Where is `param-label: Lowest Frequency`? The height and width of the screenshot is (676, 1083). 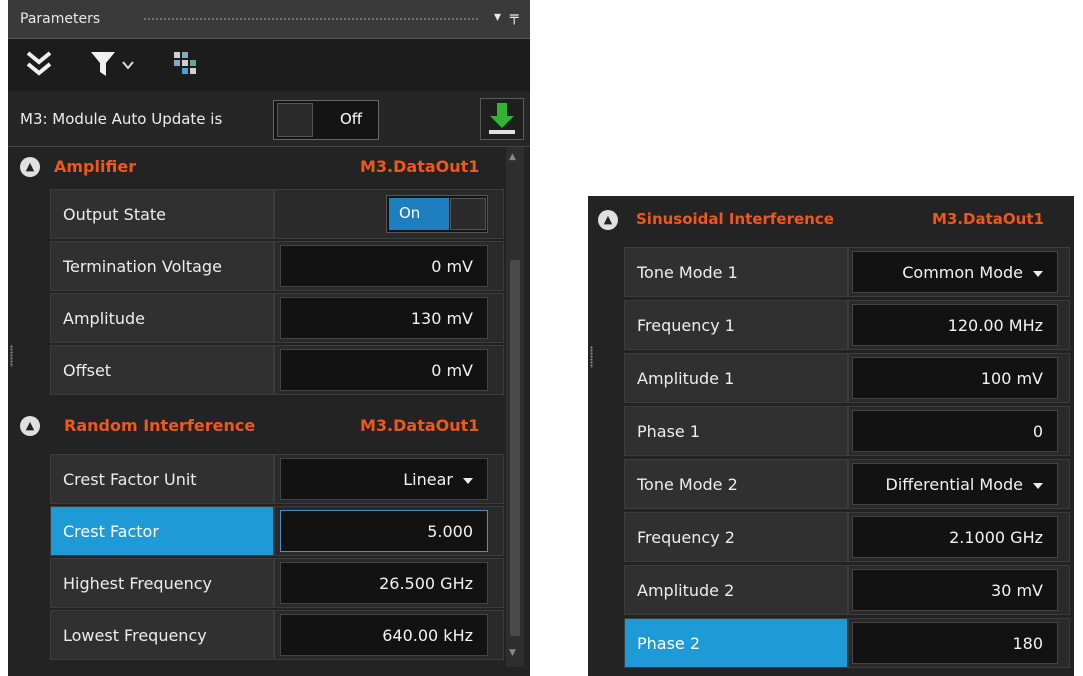 param-label: Lowest Frequency is located at coordinates (162, 635).